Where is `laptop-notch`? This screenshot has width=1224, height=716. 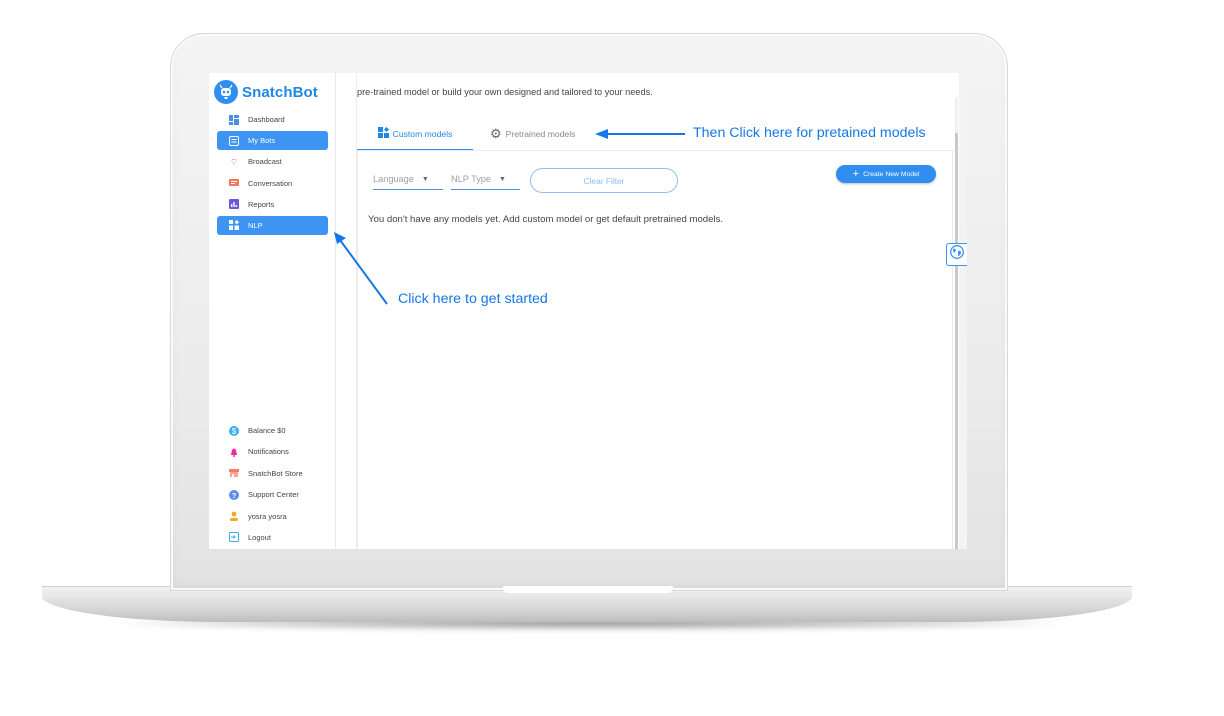 laptop-notch is located at coordinates (588, 589).